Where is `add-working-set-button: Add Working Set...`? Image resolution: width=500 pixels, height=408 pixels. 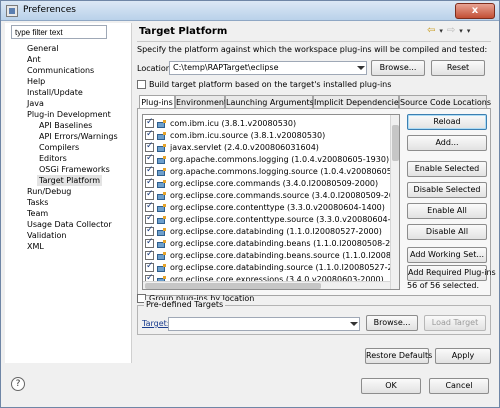
add-working-set-button: Add Working Set... is located at coordinates (447, 255).